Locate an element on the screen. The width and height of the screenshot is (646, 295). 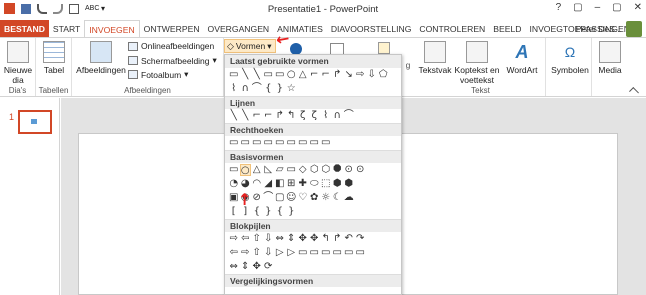
shape-item: ✿ is located at coordinates (315, 198).